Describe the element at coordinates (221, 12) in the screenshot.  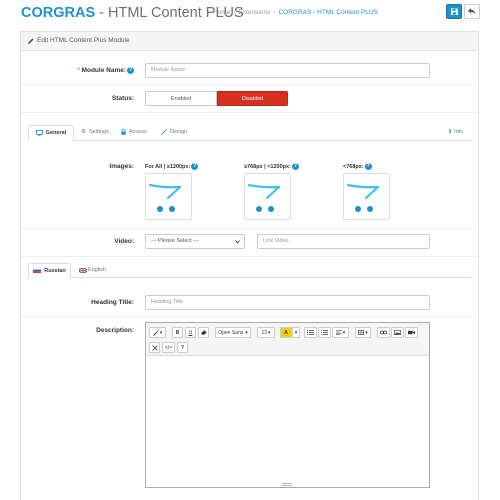
I see `breadcrumb-home: Home` at that location.